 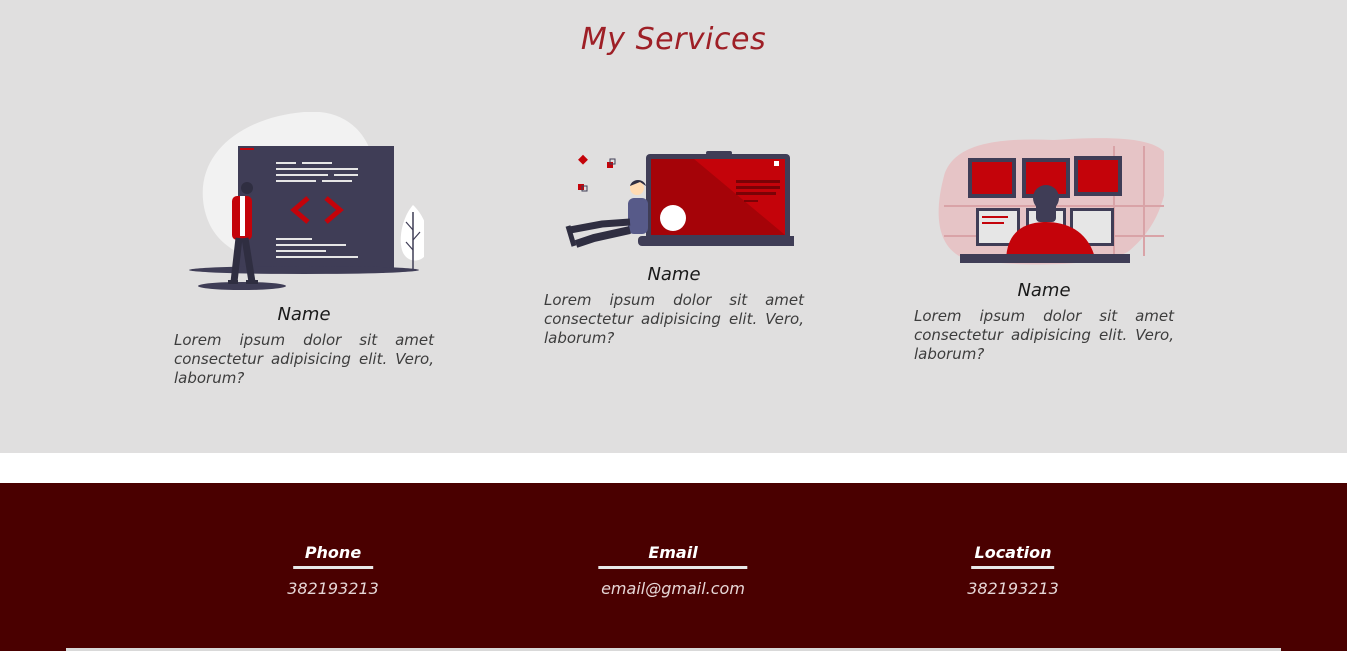 I want to click on contact-title: Location, so click(x=1013, y=556).